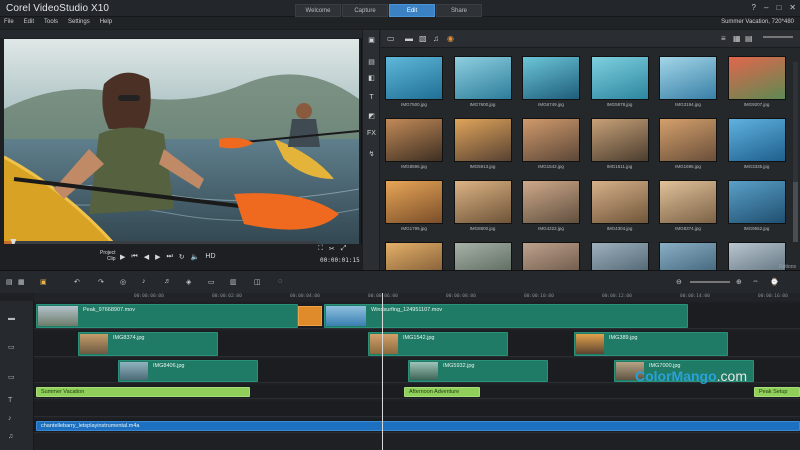 The height and width of the screenshot is (450, 800). What do you see at coordinates (766, 7) in the screenshot?
I see `minimize-icon: –` at bounding box center [766, 7].